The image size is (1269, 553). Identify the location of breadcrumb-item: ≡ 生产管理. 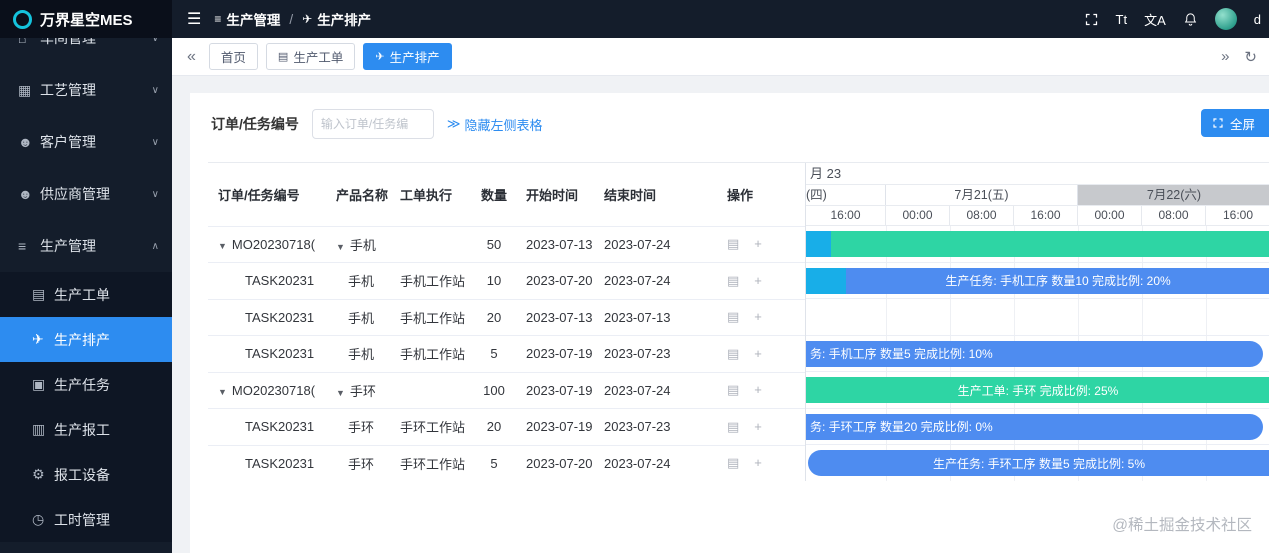
(247, 19).